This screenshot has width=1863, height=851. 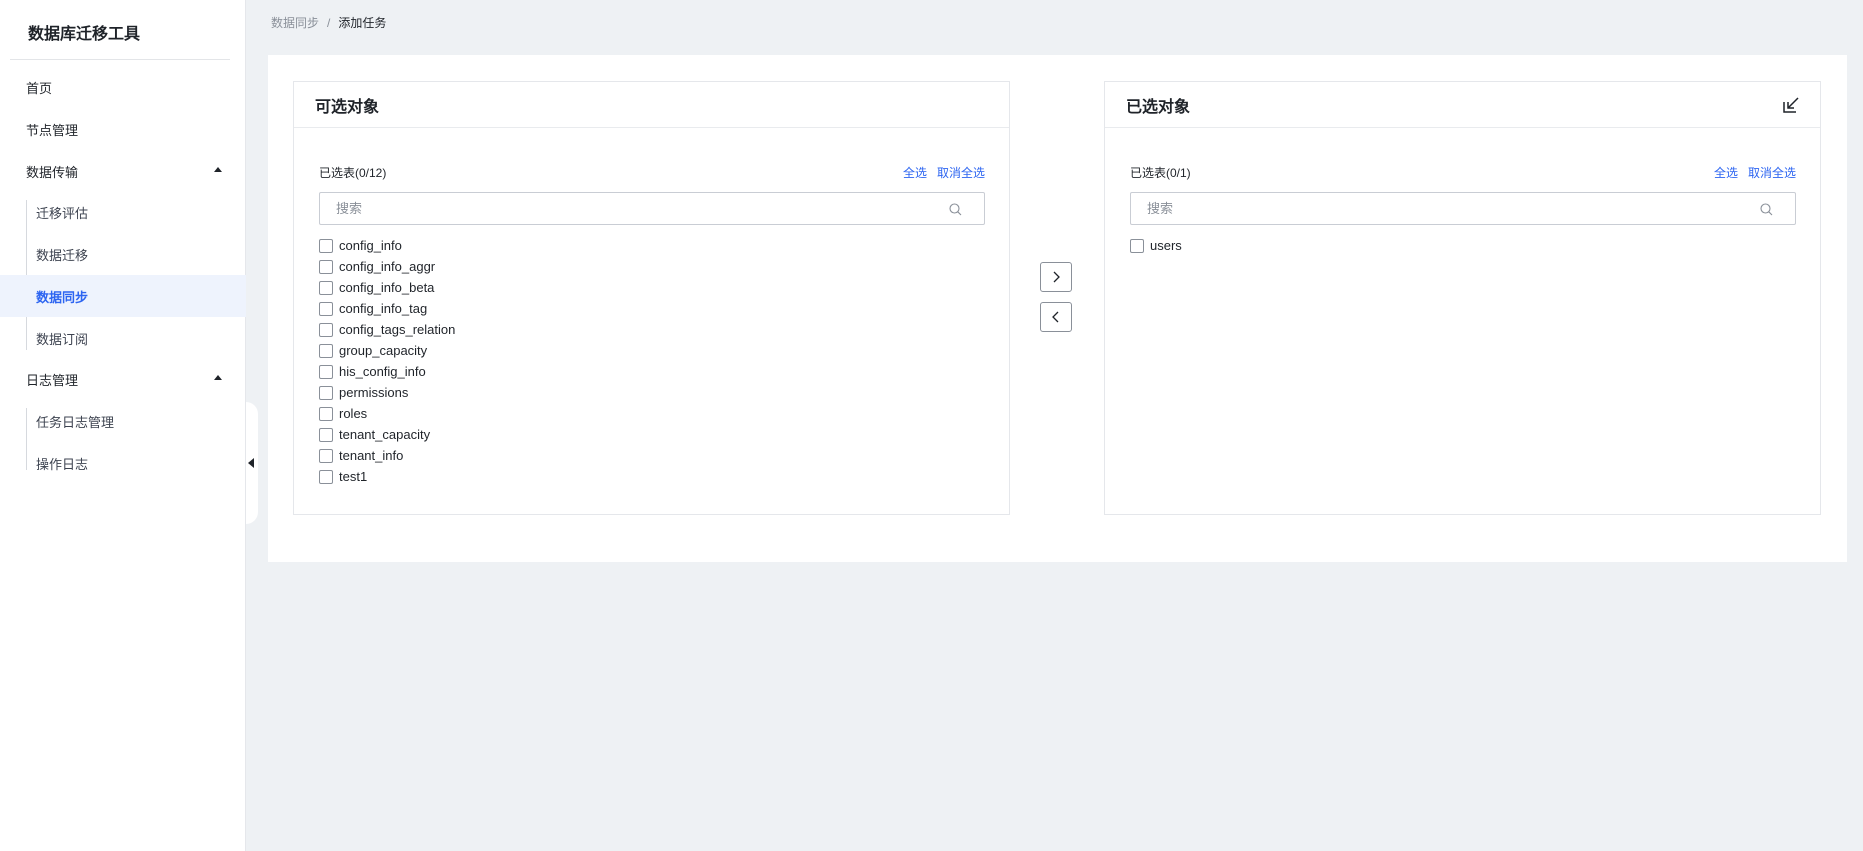 I want to click on breadcrumb: 数据同步 / 添加任务, so click(x=328, y=22).